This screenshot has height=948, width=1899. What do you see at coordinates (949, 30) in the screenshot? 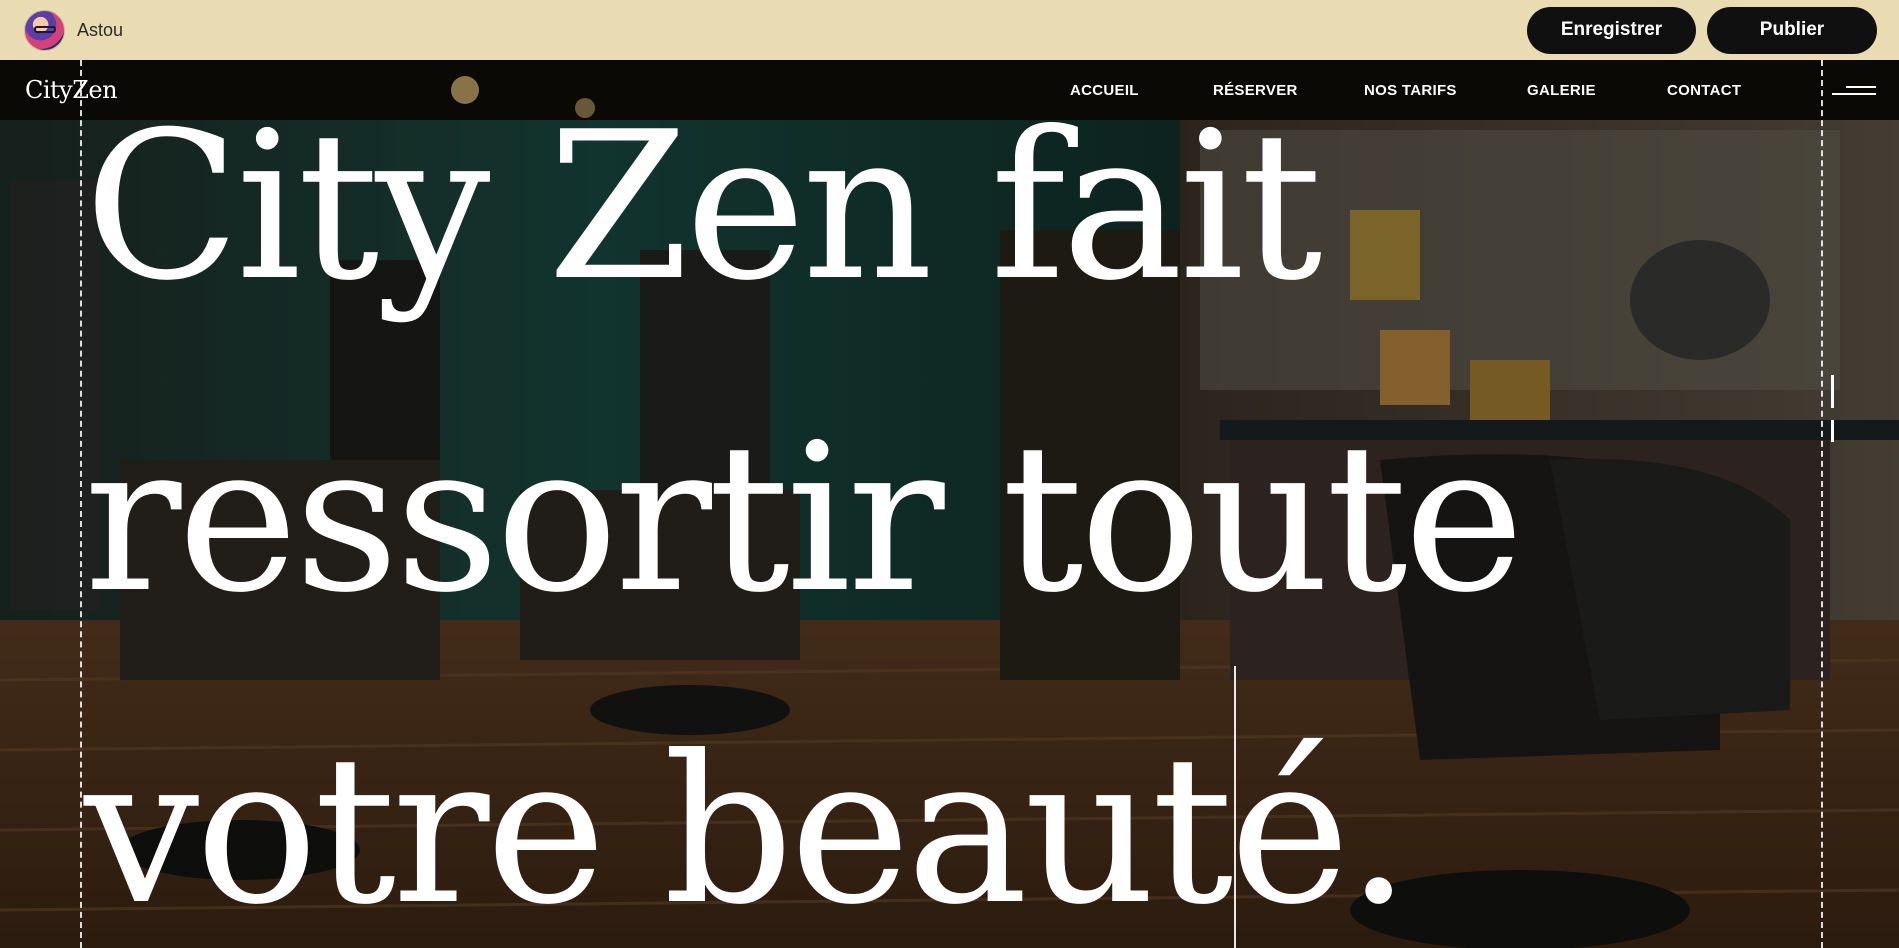
I see `editor-topbar: Astou Enregistrer Publier` at bounding box center [949, 30].